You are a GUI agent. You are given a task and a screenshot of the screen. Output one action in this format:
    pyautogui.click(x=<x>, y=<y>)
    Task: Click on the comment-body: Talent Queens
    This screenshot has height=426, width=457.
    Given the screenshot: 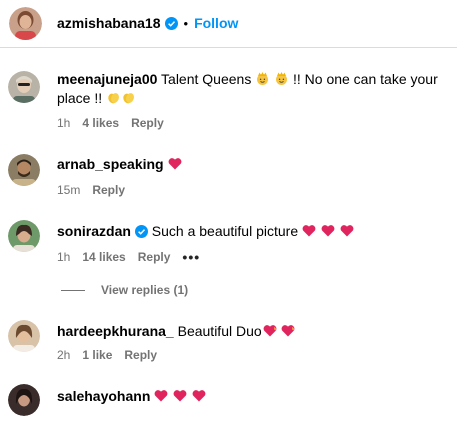 What is the action you would take?
    pyautogui.click(x=208, y=79)
    